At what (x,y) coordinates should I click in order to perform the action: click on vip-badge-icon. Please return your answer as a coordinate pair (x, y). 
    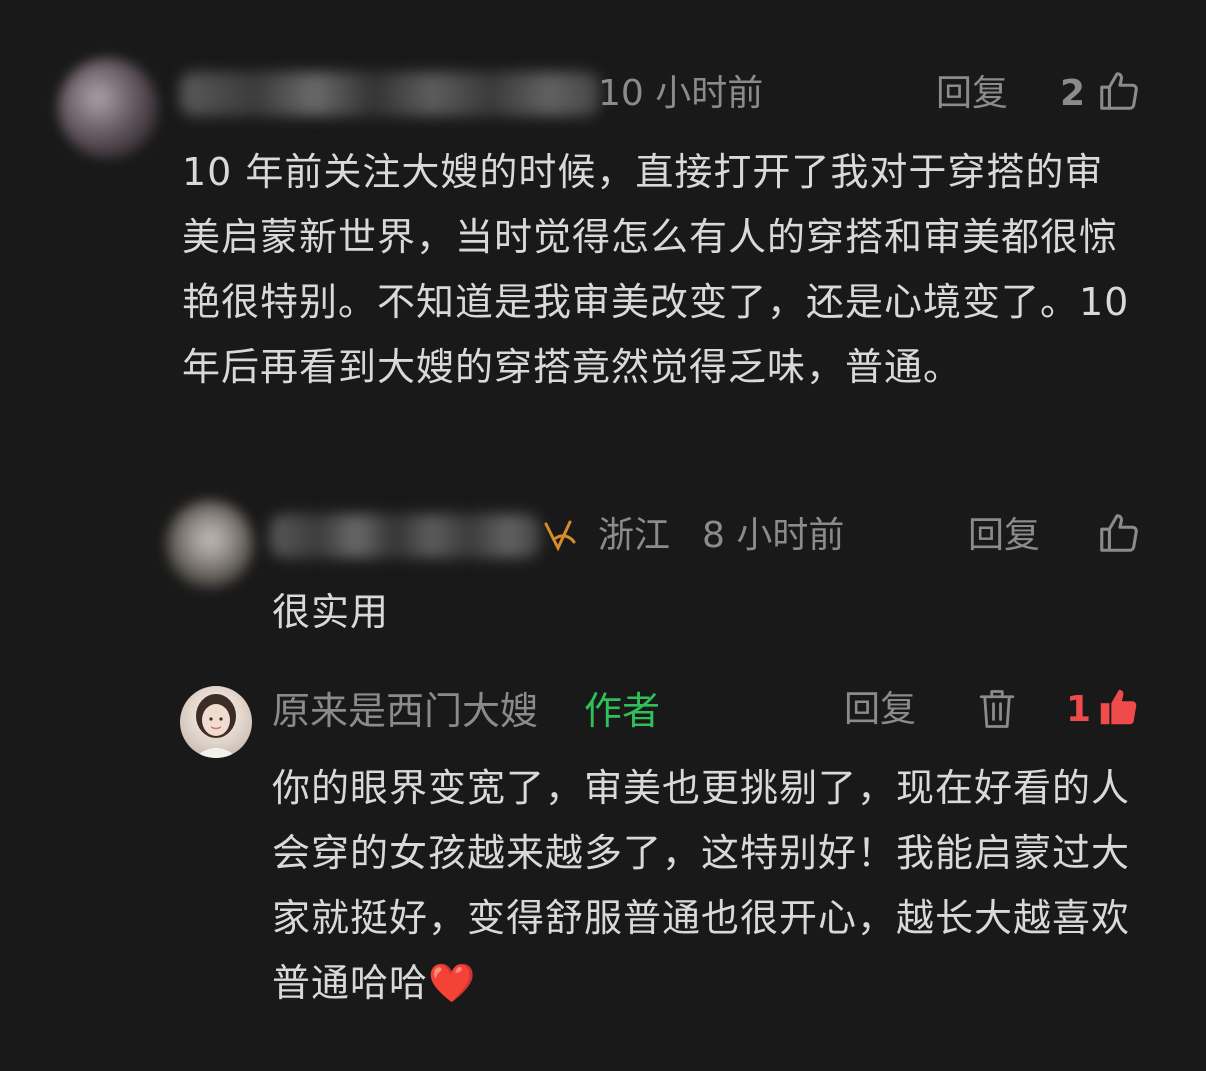
    Looking at the image, I should click on (560, 536).